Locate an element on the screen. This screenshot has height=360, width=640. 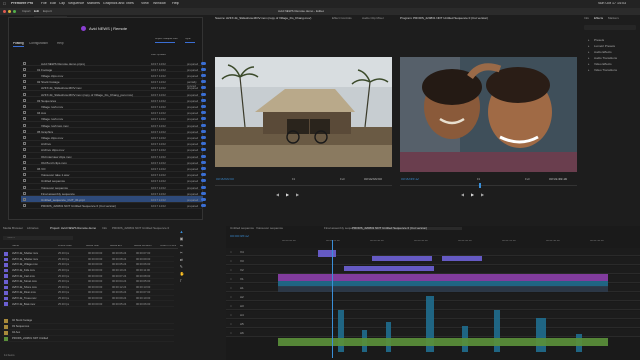
menu-markers: Markers is located at coordinates (93, 4).